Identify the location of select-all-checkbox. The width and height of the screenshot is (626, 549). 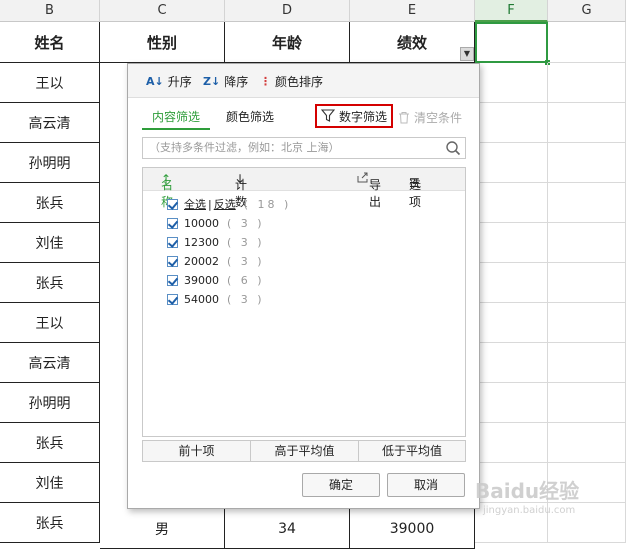
(172, 204).